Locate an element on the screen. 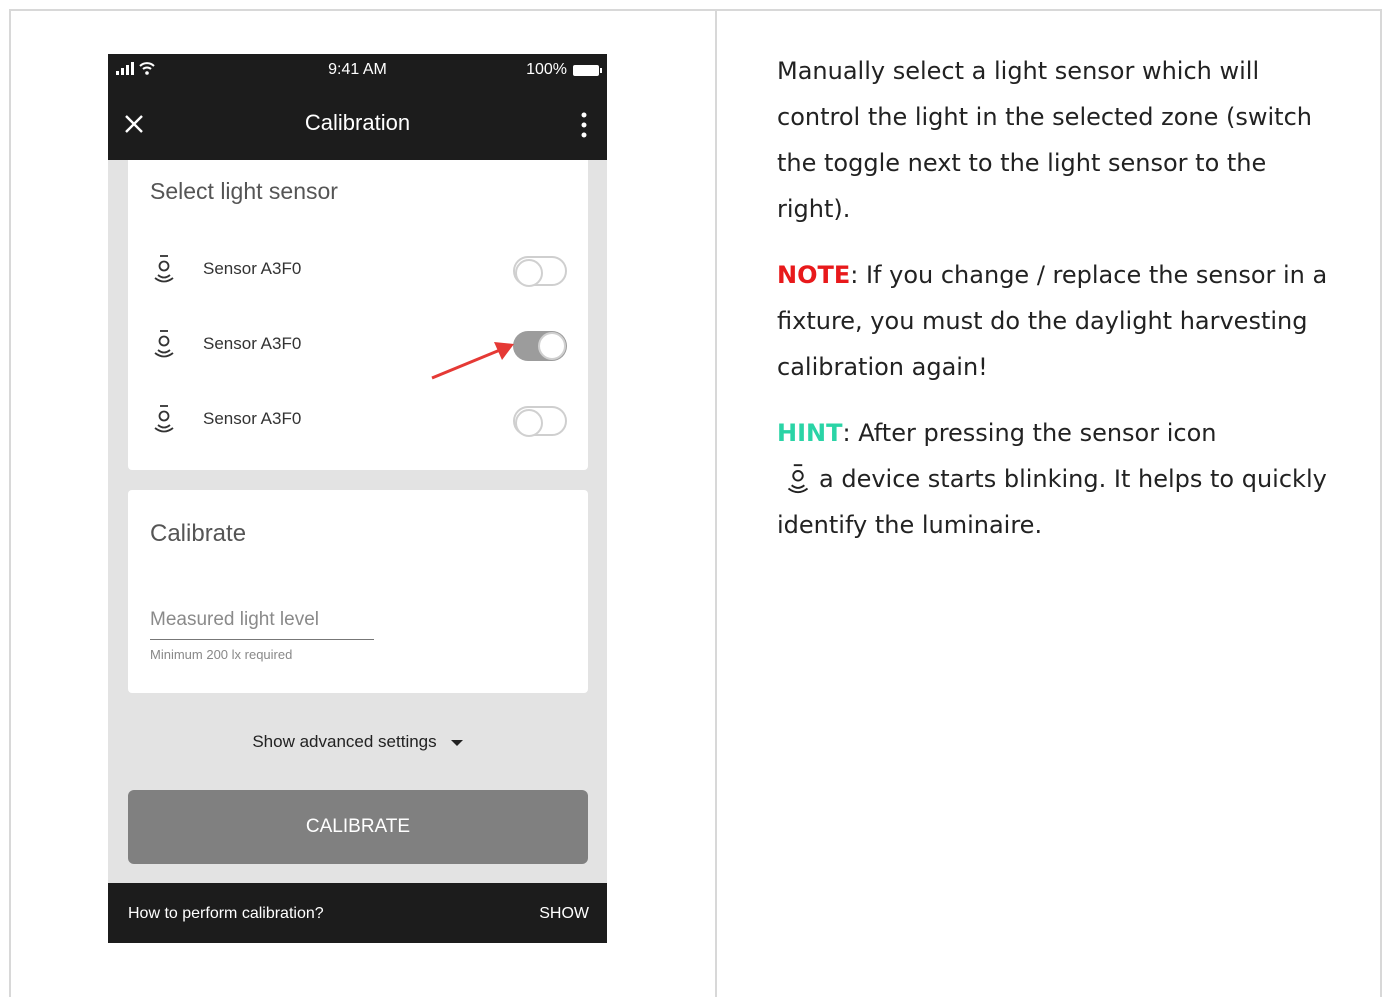 This screenshot has height=997, width=1391. note-label: NOTE is located at coordinates (814, 275).